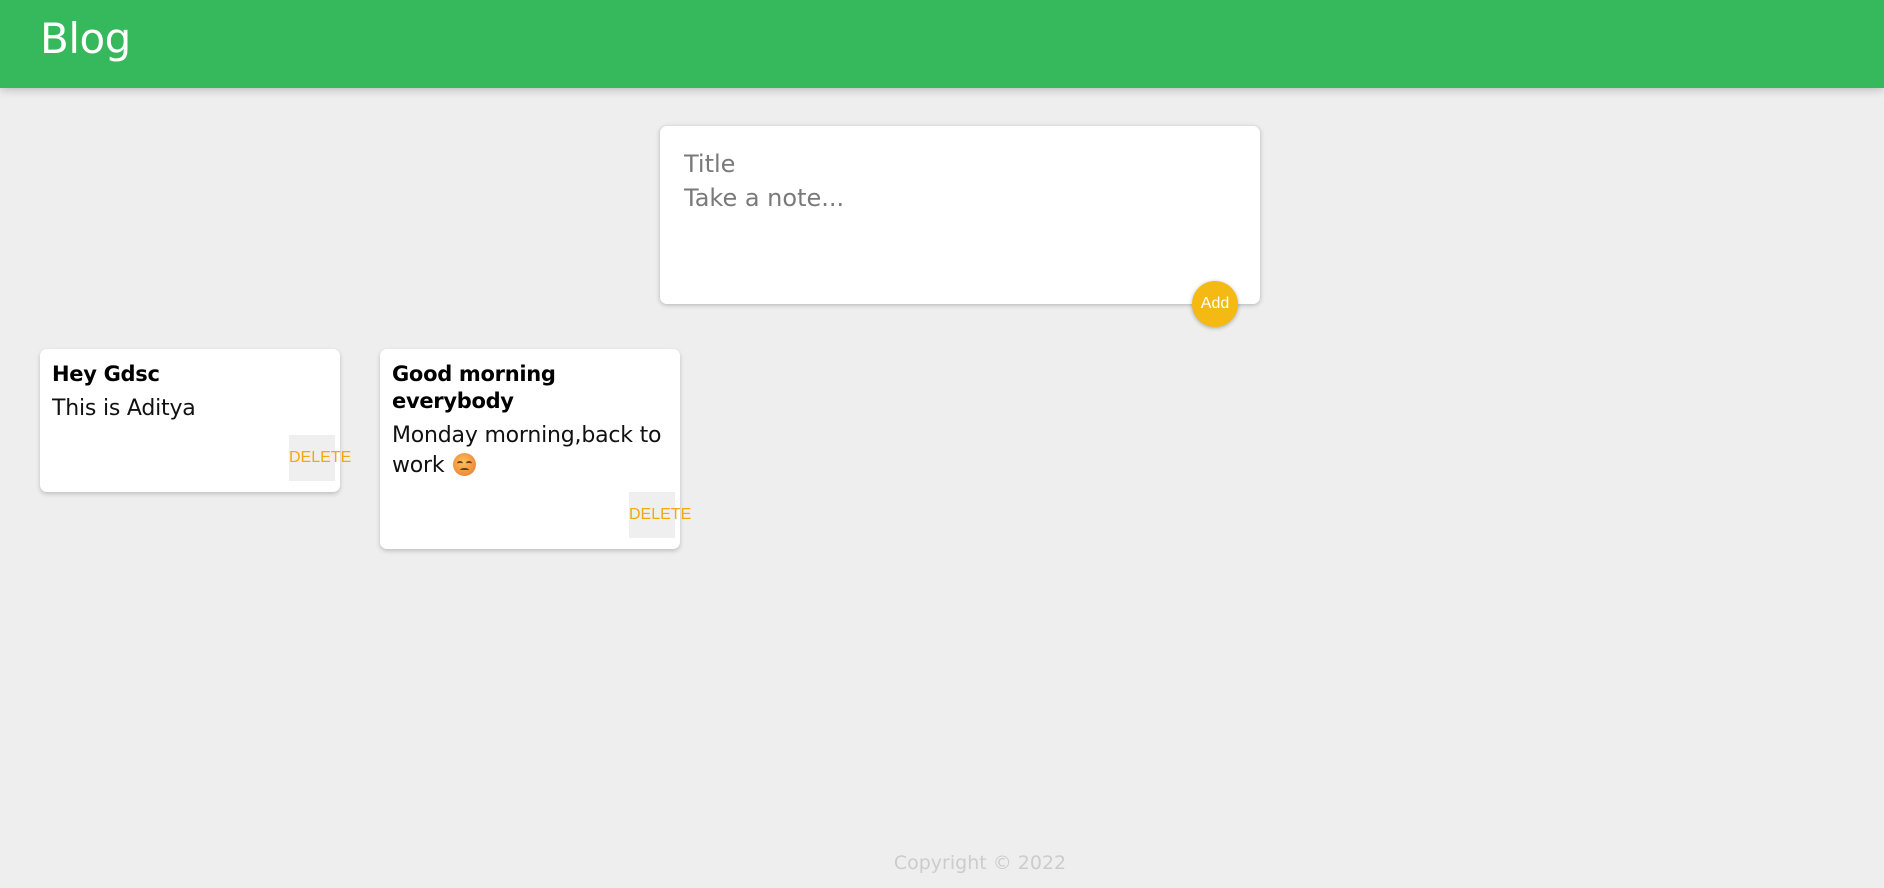 The width and height of the screenshot is (1884, 888). I want to click on add-note-button: Add, so click(1215, 304).